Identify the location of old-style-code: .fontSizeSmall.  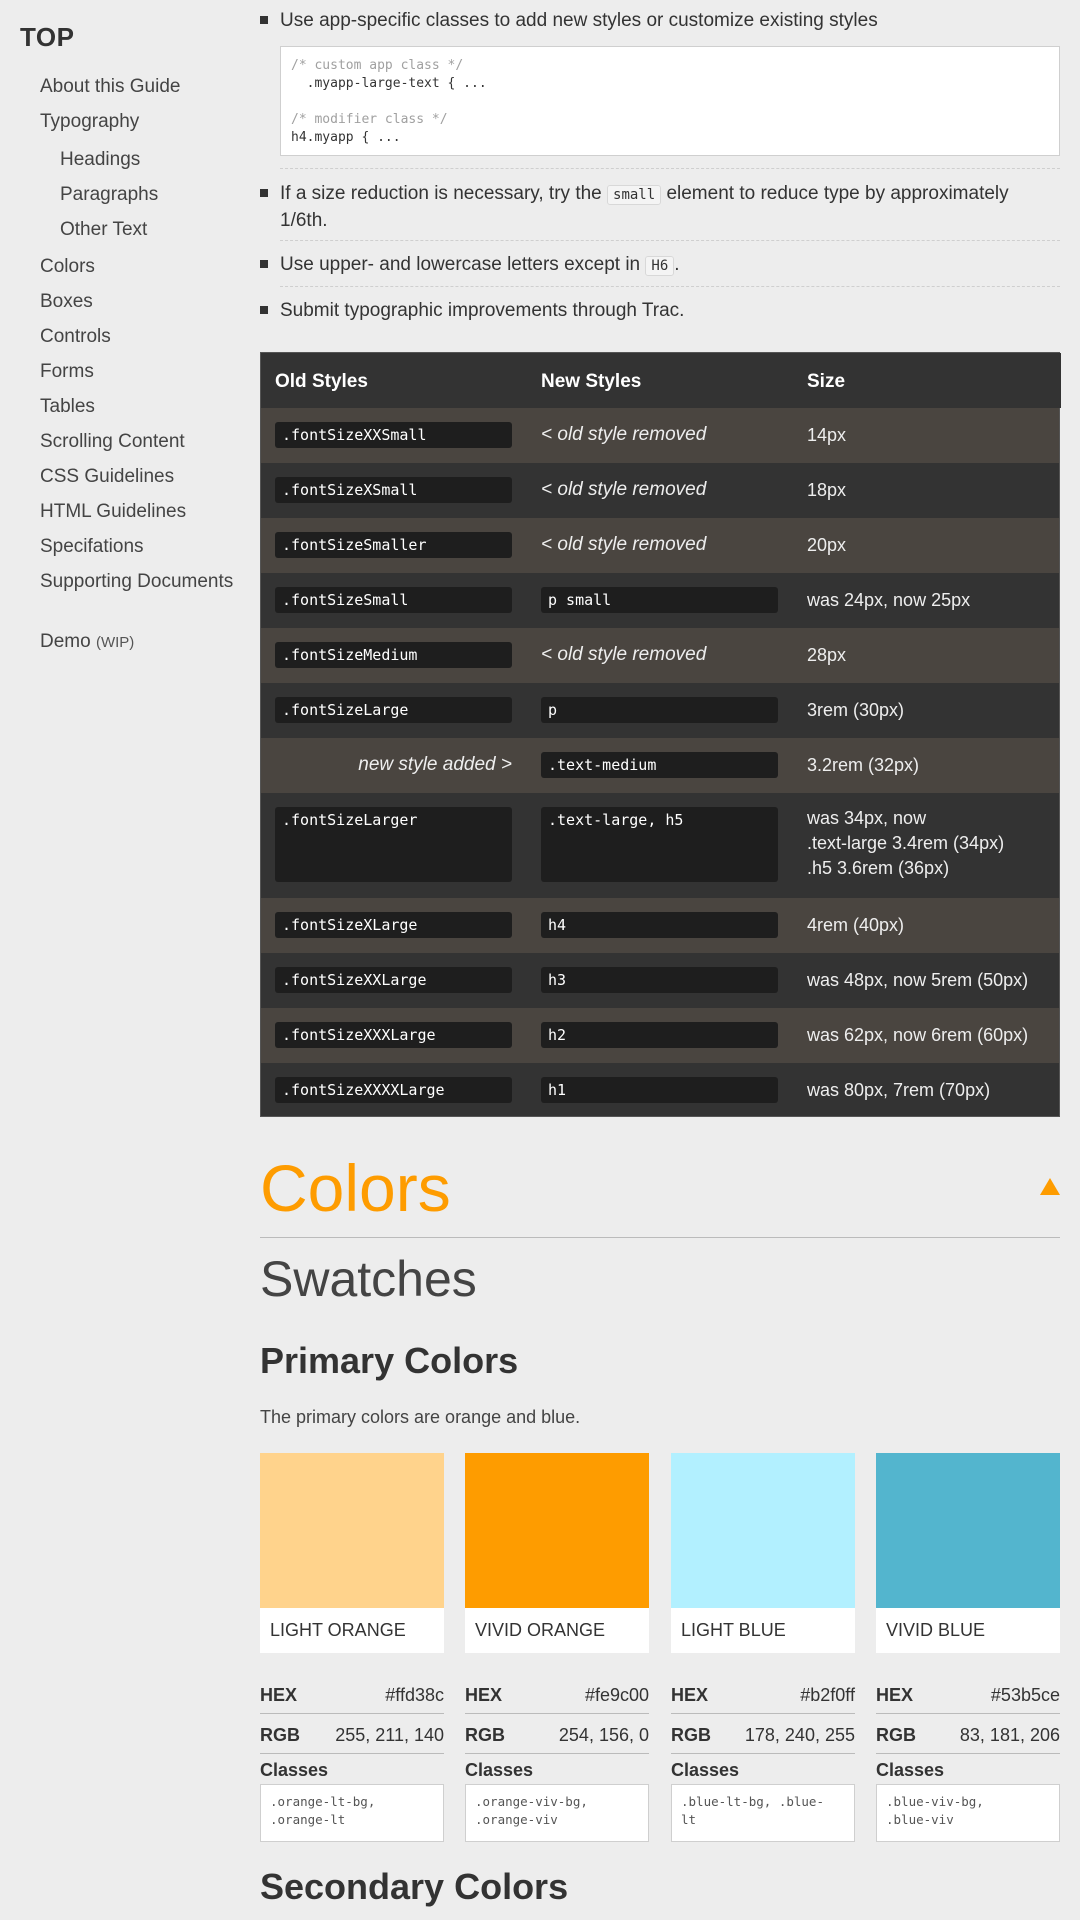
(393, 600).